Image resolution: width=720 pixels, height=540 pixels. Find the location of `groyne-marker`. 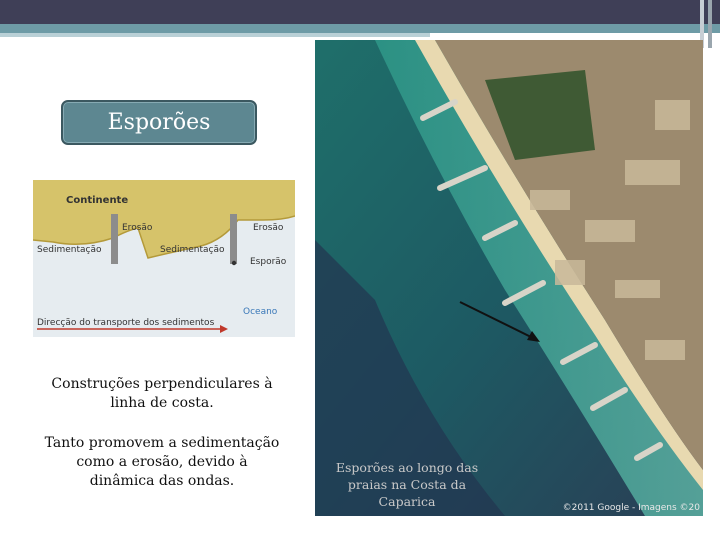

groyne-marker is located at coordinates (234, 263).